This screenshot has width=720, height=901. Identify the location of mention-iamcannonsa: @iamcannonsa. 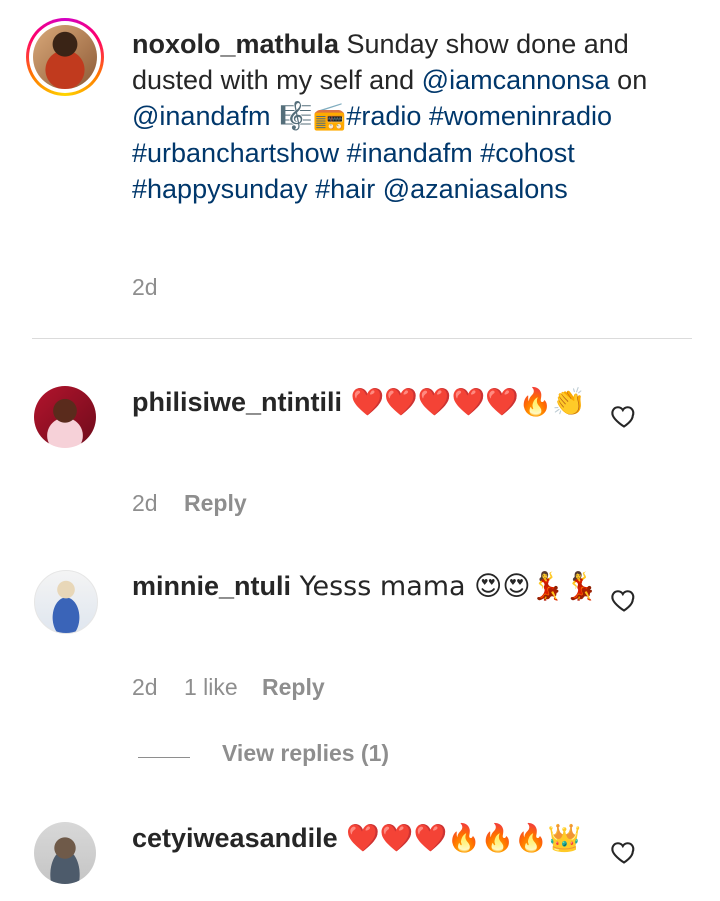
(516, 80).